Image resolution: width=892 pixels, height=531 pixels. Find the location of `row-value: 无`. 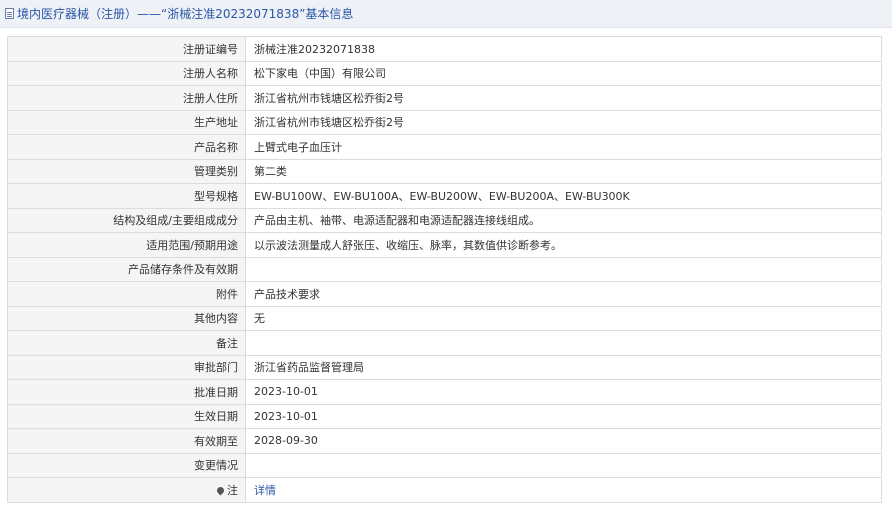

row-value: 无 is located at coordinates (563, 318).